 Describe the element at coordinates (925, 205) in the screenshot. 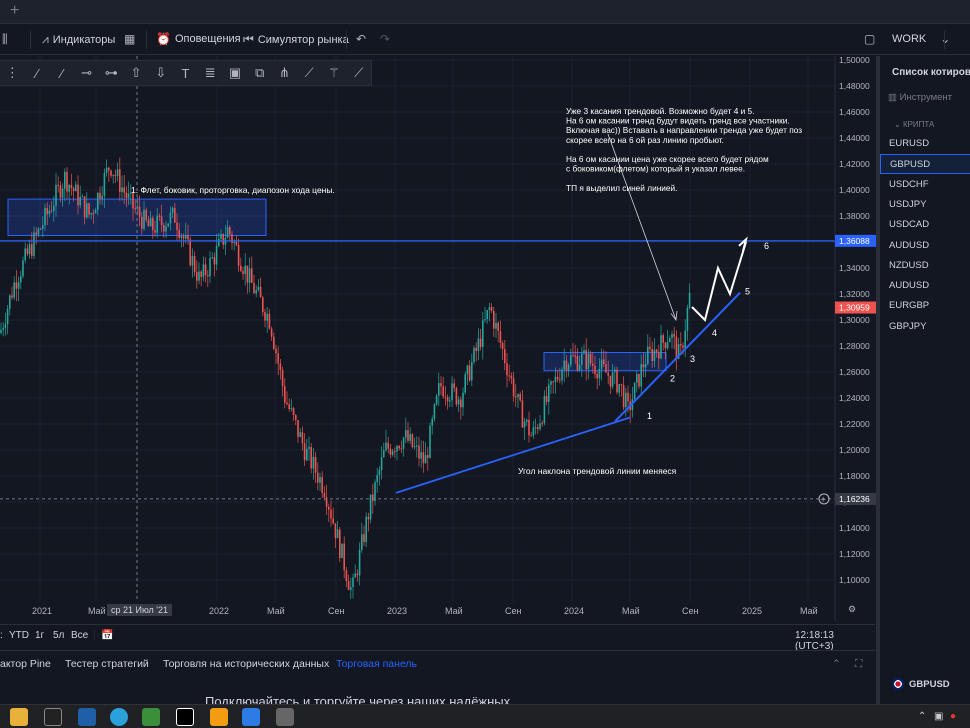

I see `watchlist-row-usdjpy: USDJPY` at that location.